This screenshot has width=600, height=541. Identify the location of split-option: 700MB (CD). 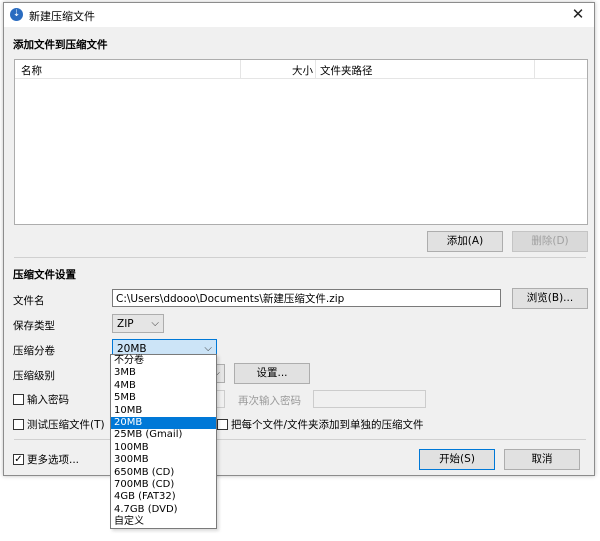
(163, 485).